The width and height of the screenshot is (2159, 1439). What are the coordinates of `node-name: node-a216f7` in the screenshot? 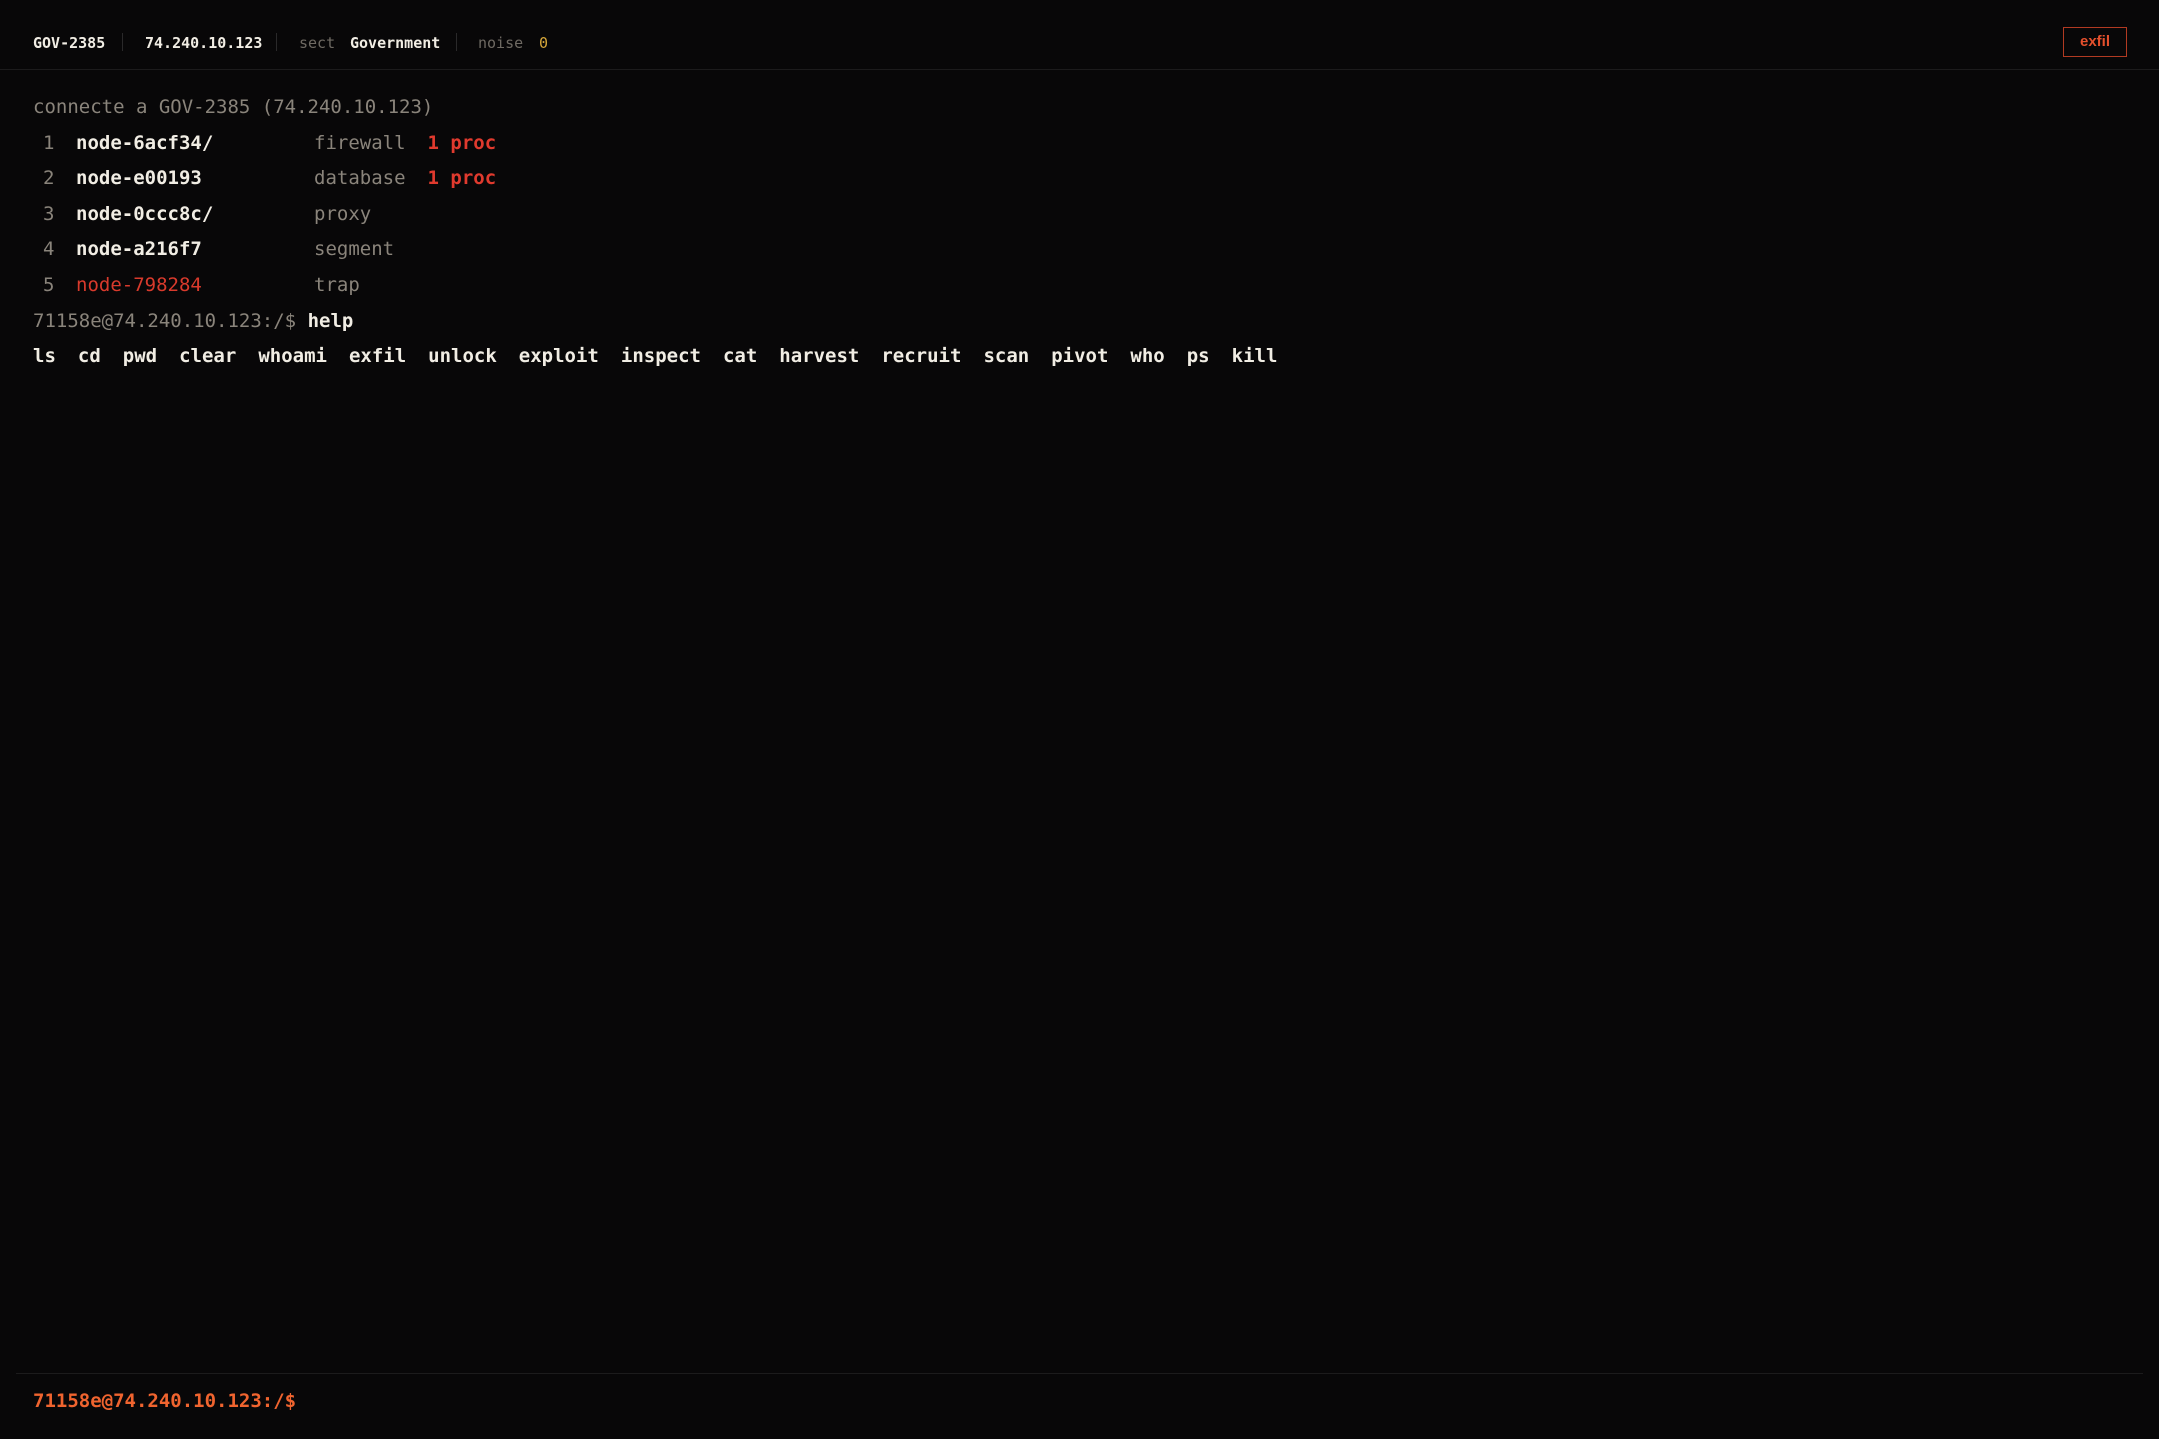 It's located at (139, 250).